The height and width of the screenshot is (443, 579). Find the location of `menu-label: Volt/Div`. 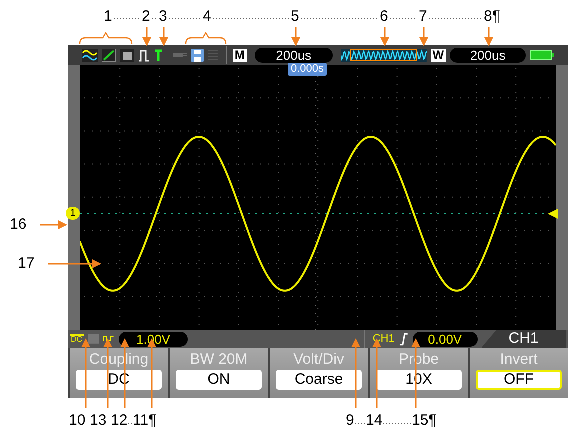

menu-label: Volt/Div is located at coordinates (319, 360).